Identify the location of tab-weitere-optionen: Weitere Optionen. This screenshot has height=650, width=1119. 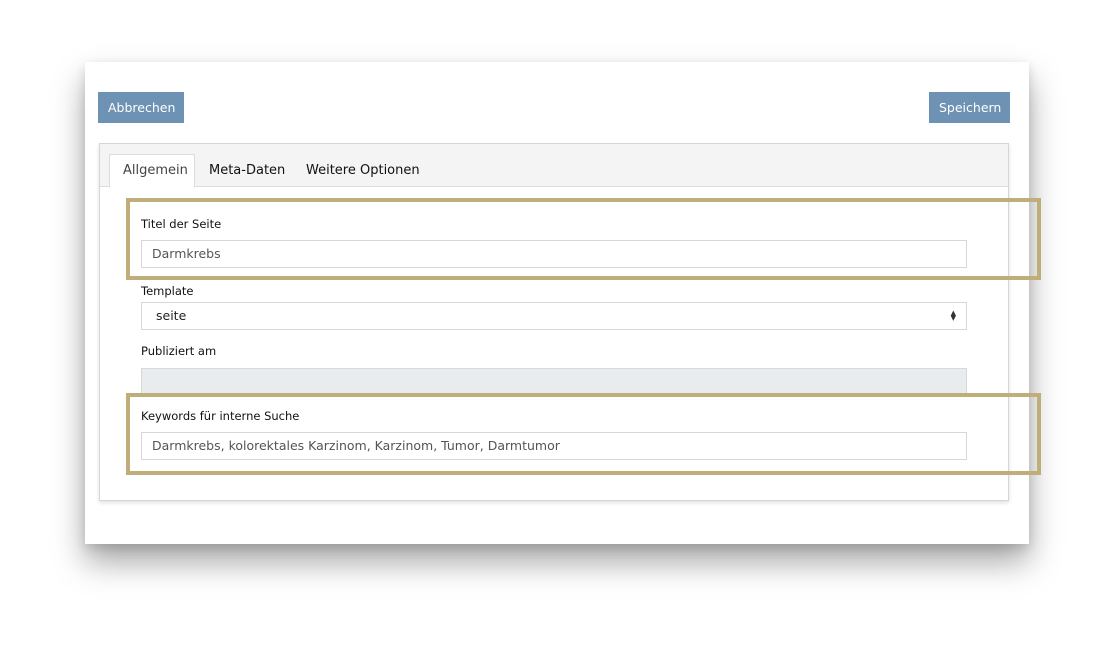
(363, 170).